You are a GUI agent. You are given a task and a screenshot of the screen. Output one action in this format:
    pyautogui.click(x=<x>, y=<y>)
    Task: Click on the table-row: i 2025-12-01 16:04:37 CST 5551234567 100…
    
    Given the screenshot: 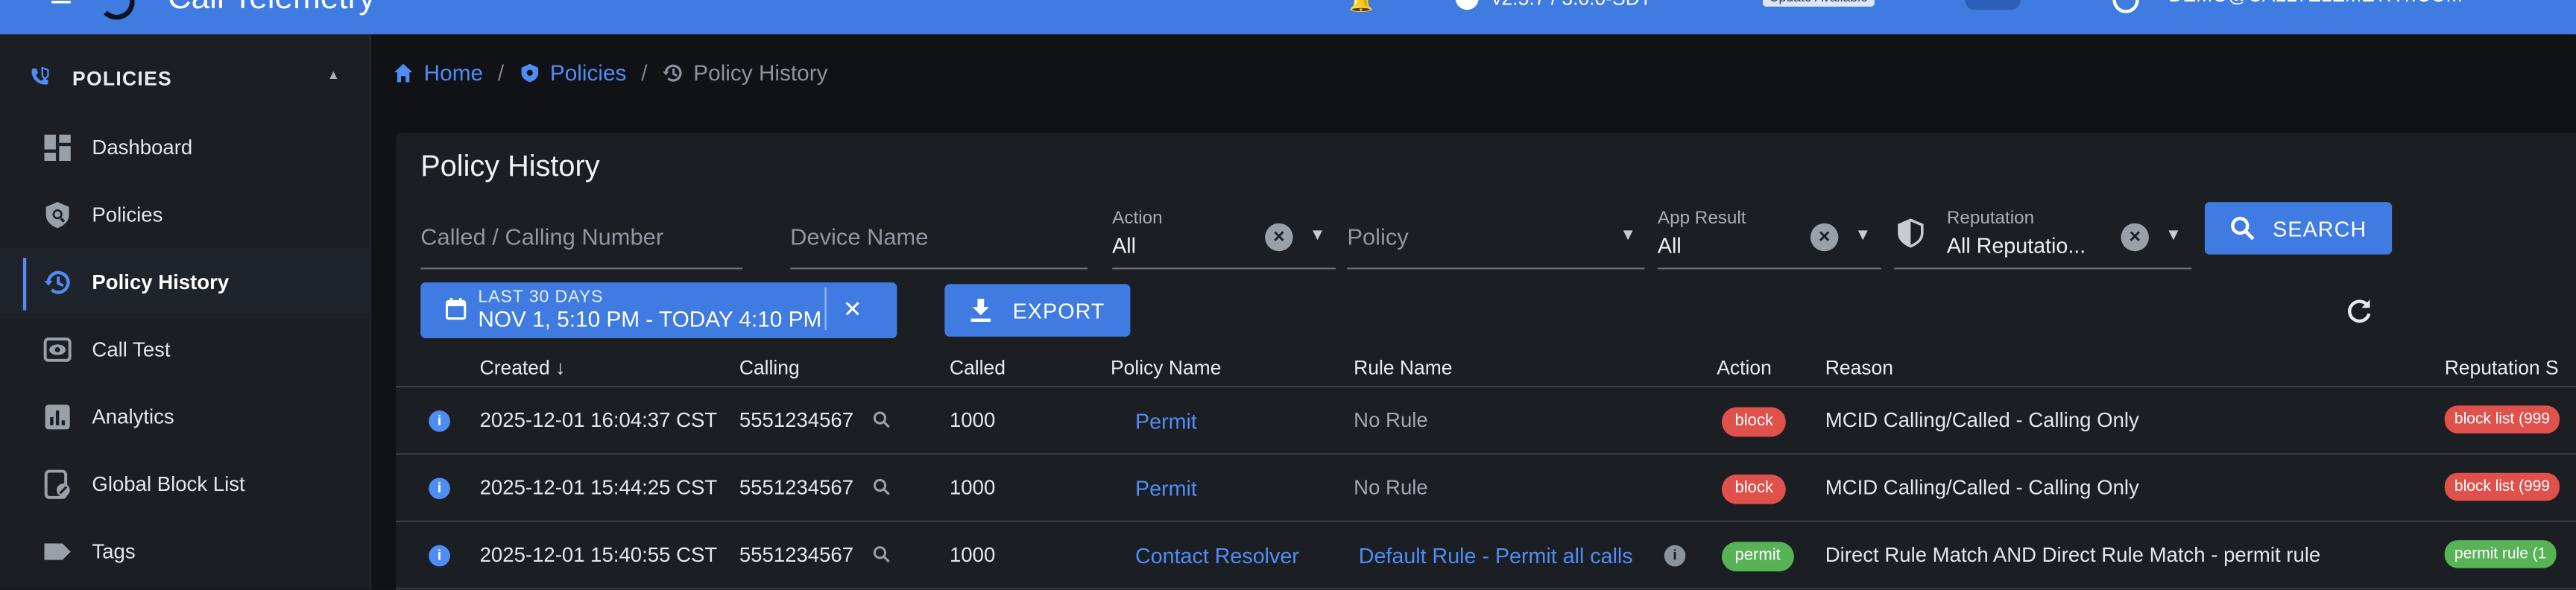 What is the action you would take?
    pyautogui.click(x=1486, y=422)
    